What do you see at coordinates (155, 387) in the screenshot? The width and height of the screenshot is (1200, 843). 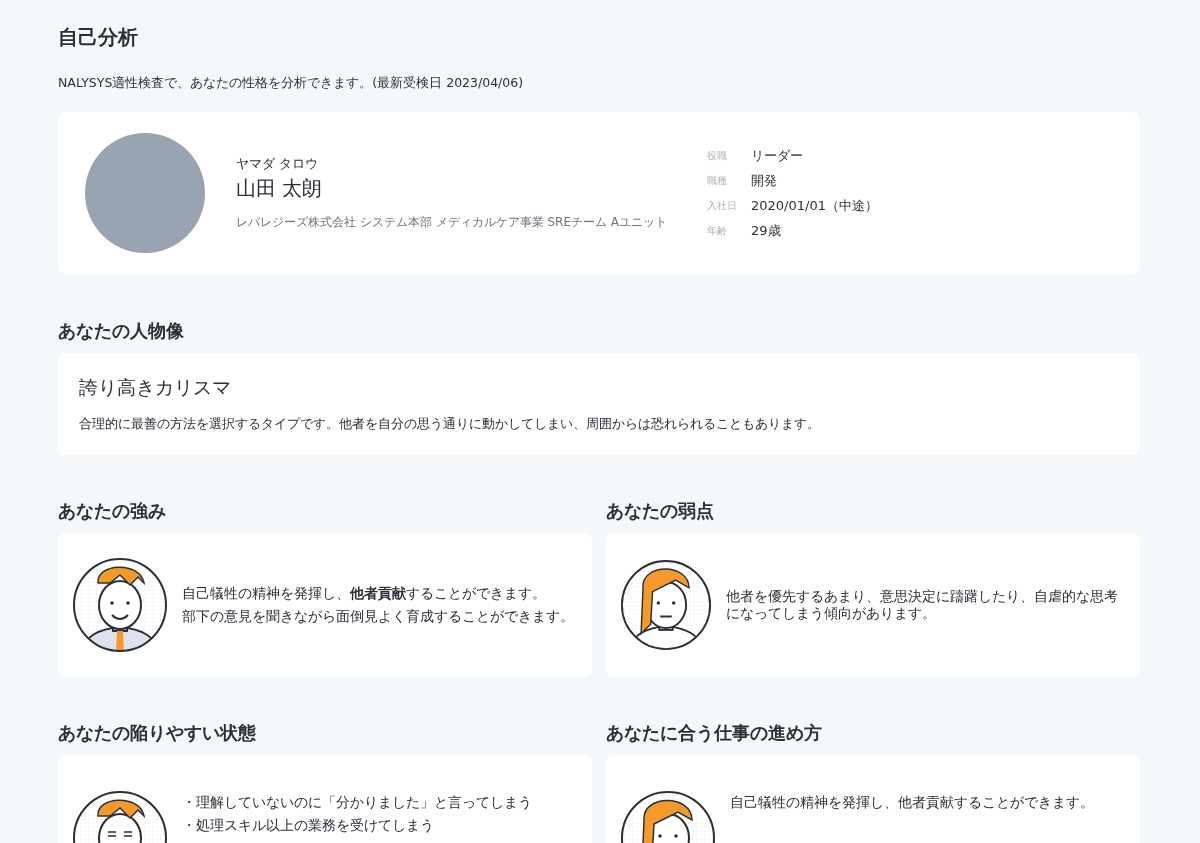 I see `persona-type: 誇り高きカリスマ` at bounding box center [155, 387].